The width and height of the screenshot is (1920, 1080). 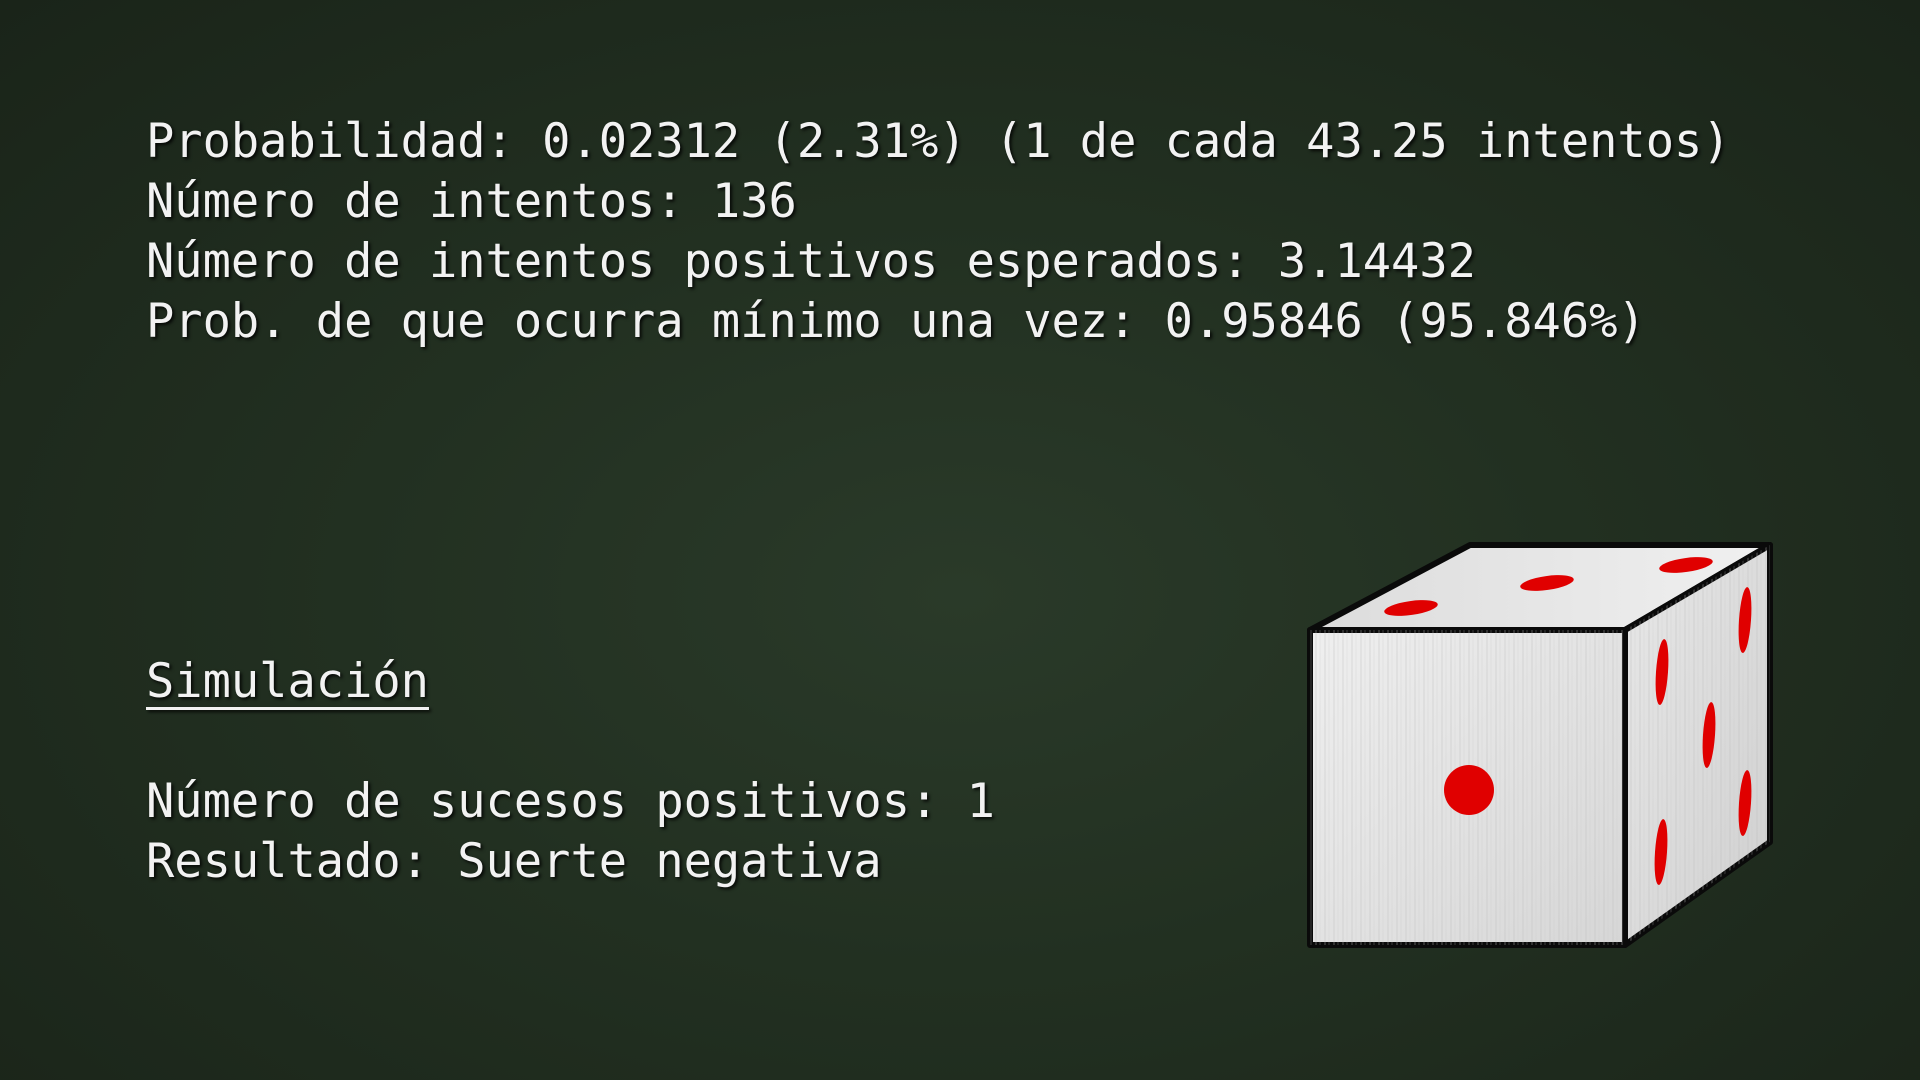 I want to click on dice-front-face, so click(x=1467, y=787).